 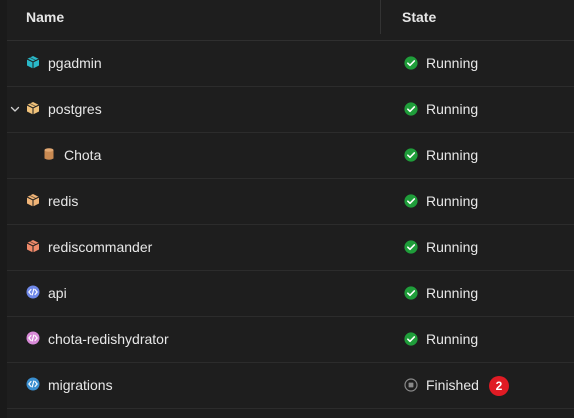 What do you see at coordinates (63, 201) in the screenshot?
I see `resource-name: redis` at bounding box center [63, 201].